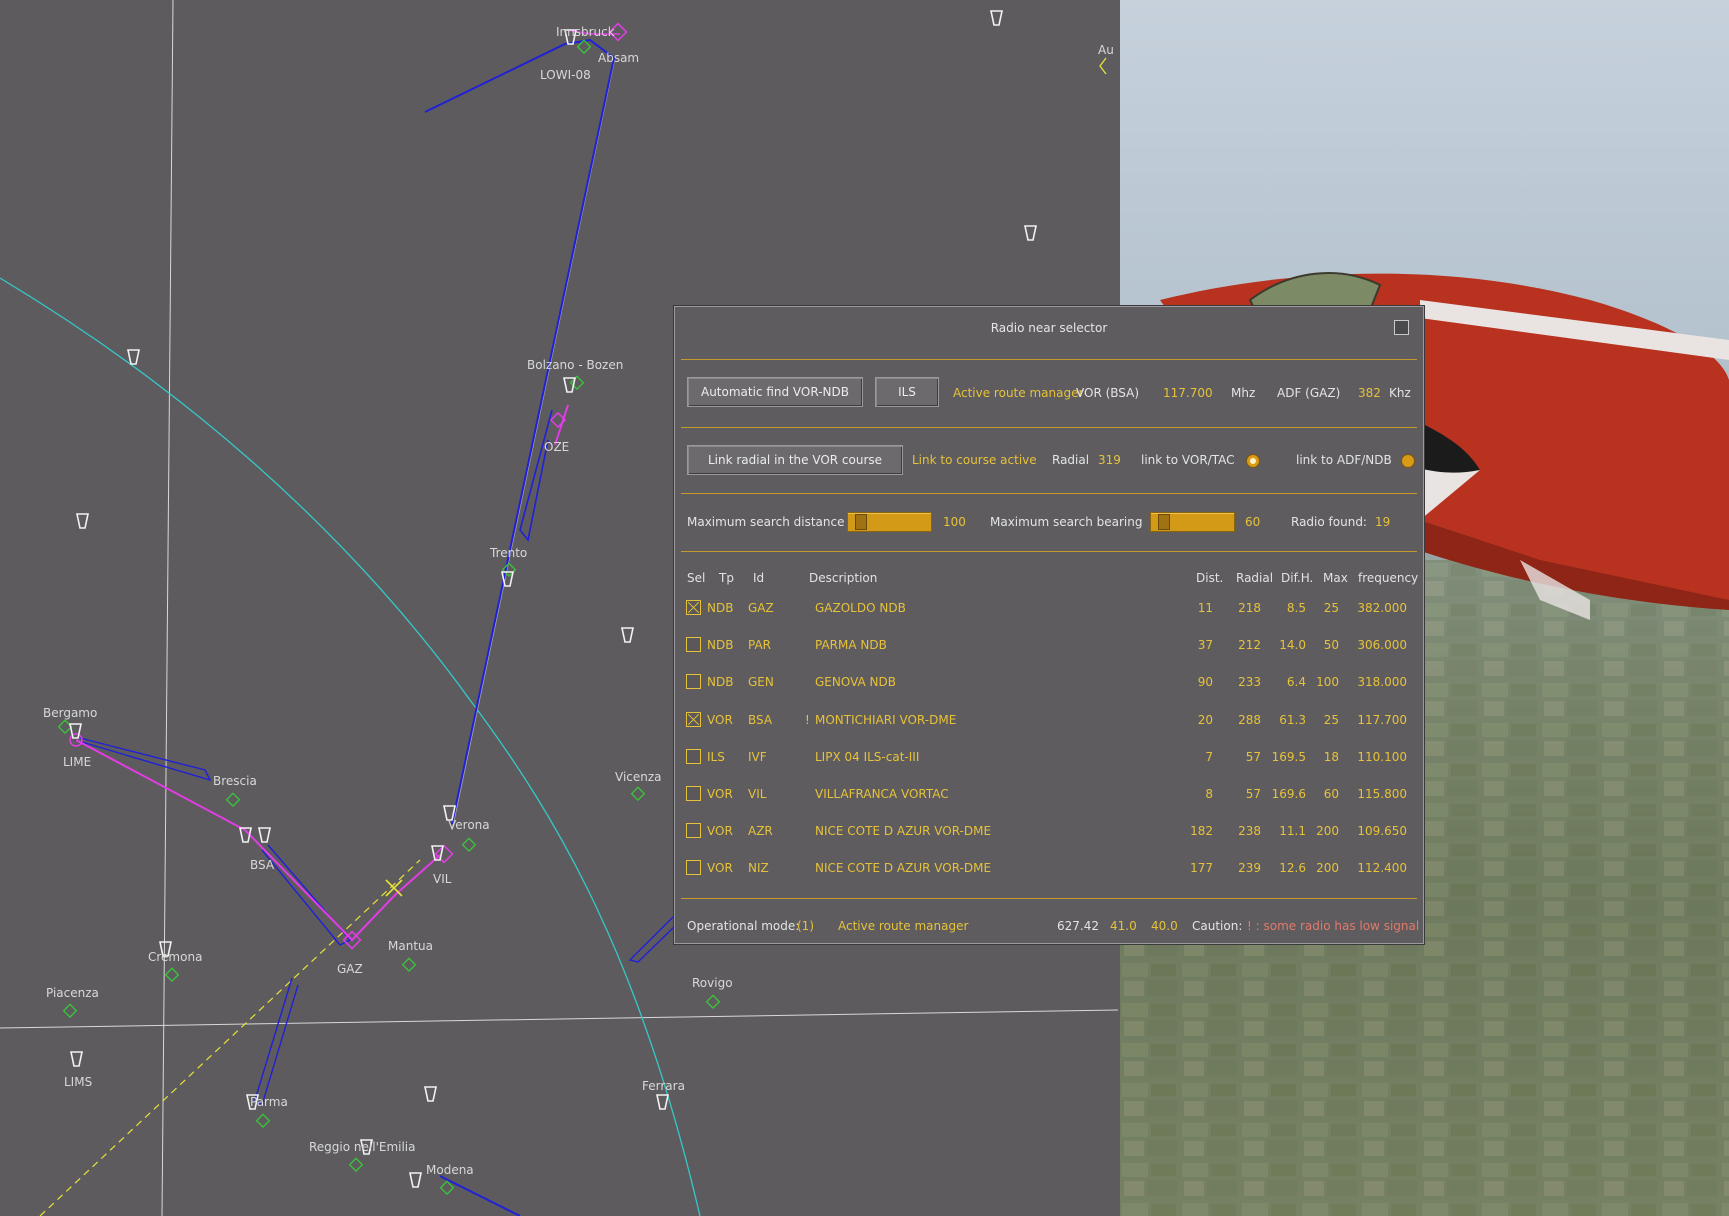 This screenshot has height=1216, width=1729. I want to click on link-adf-radio, so click(1408, 461).